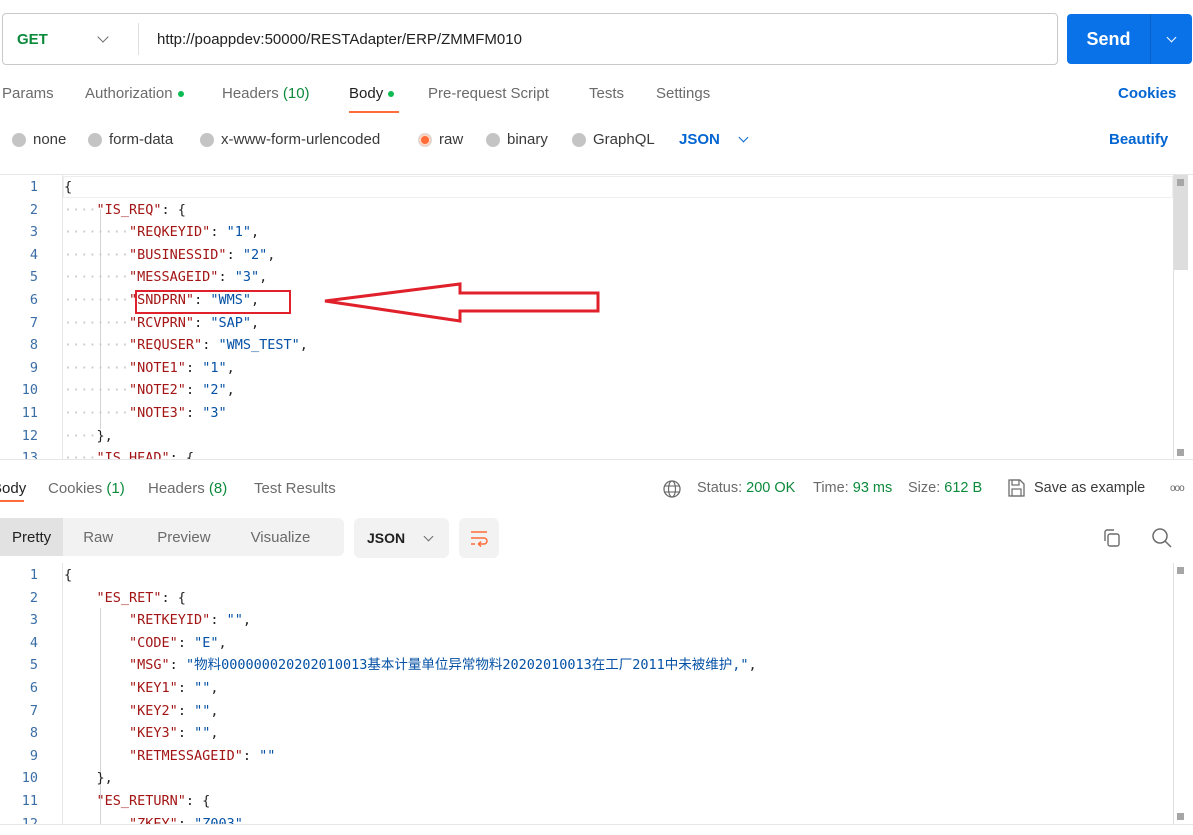 The height and width of the screenshot is (835, 1193). Describe the element at coordinates (585, 711) in the screenshot. I see `code-line: 7 "KEY2": "",` at that location.